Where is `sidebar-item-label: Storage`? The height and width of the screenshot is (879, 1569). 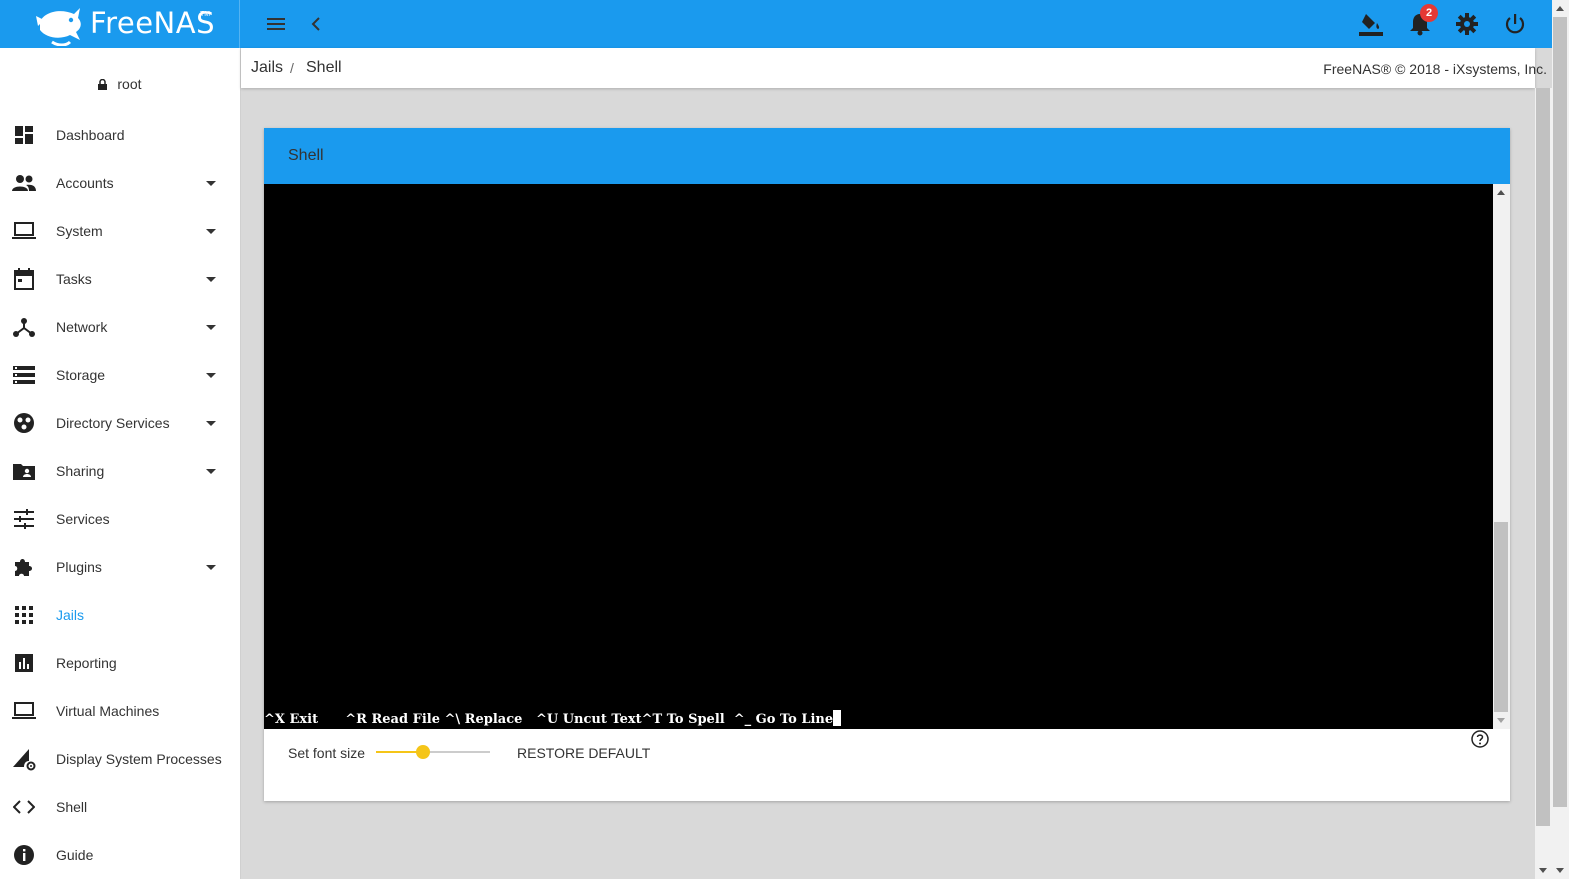
sidebar-item-label: Storage is located at coordinates (81, 375).